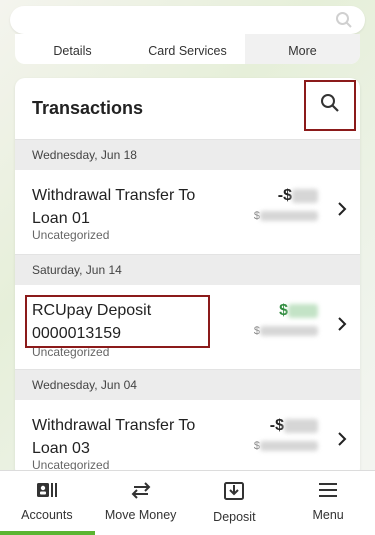 The image size is (375, 535). Describe the element at coordinates (141, 503) in the screenshot. I see `nav-move-money: Move Money` at that location.